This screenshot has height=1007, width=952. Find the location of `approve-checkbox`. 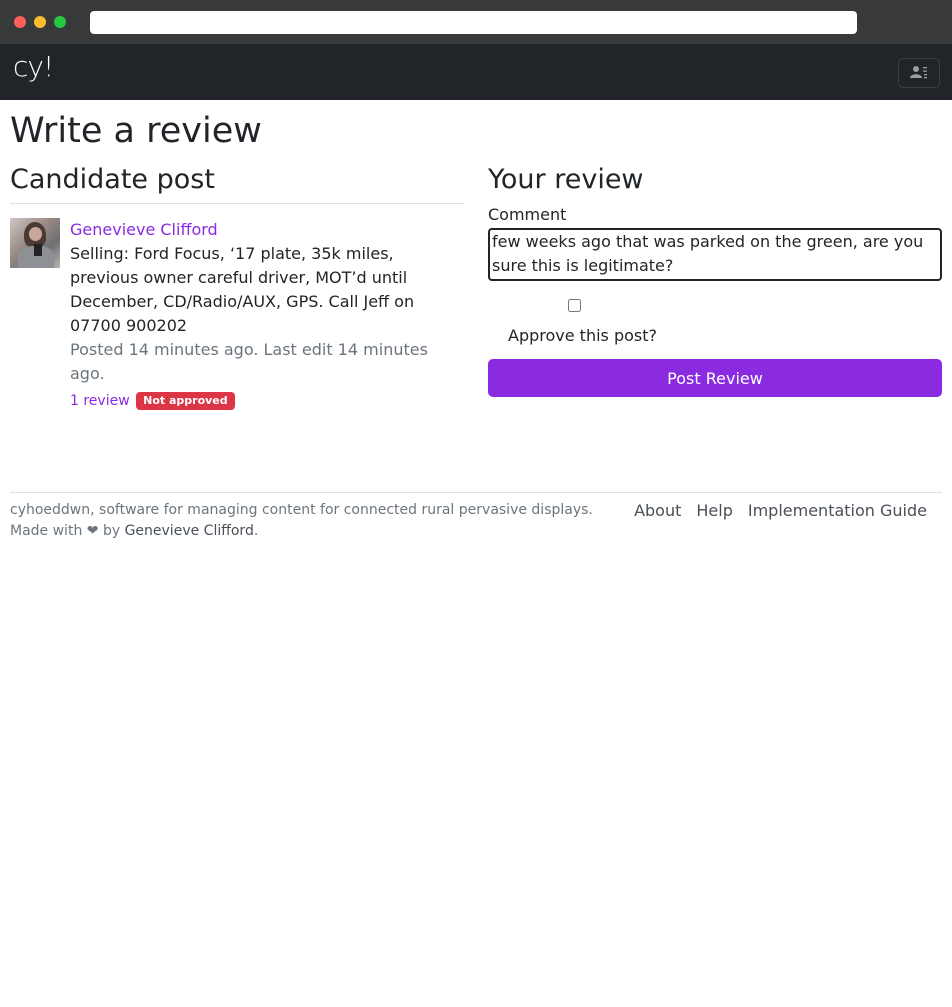

approve-checkbox is located at coordinates (574, 305).